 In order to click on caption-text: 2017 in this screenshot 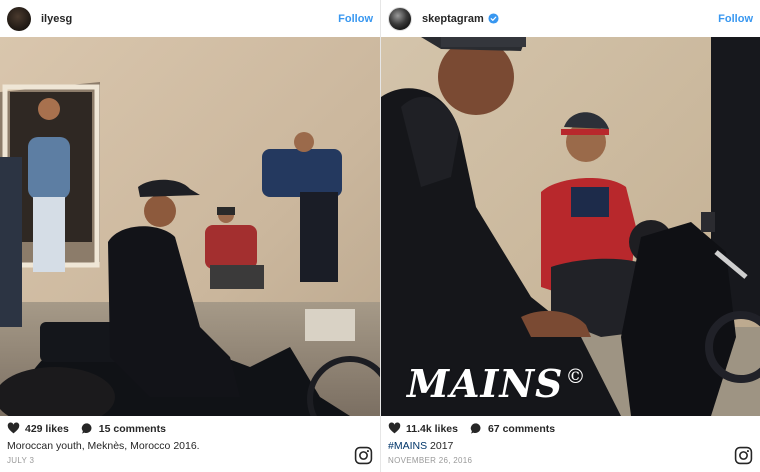, I will do `click(440, 446)`.